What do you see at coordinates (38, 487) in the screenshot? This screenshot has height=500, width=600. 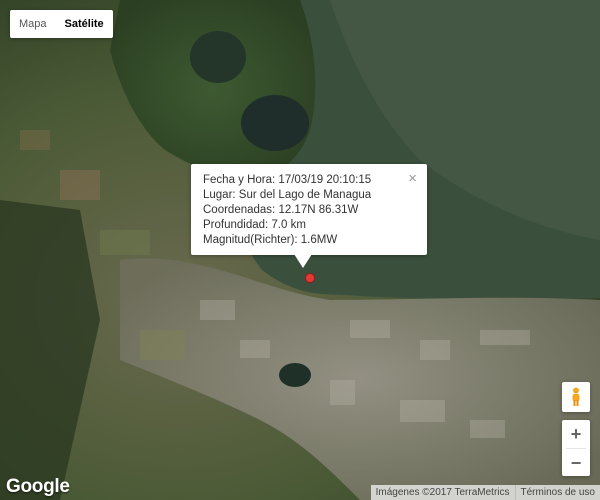 I see `google-logo: Google` at bounding box center [38, 487].